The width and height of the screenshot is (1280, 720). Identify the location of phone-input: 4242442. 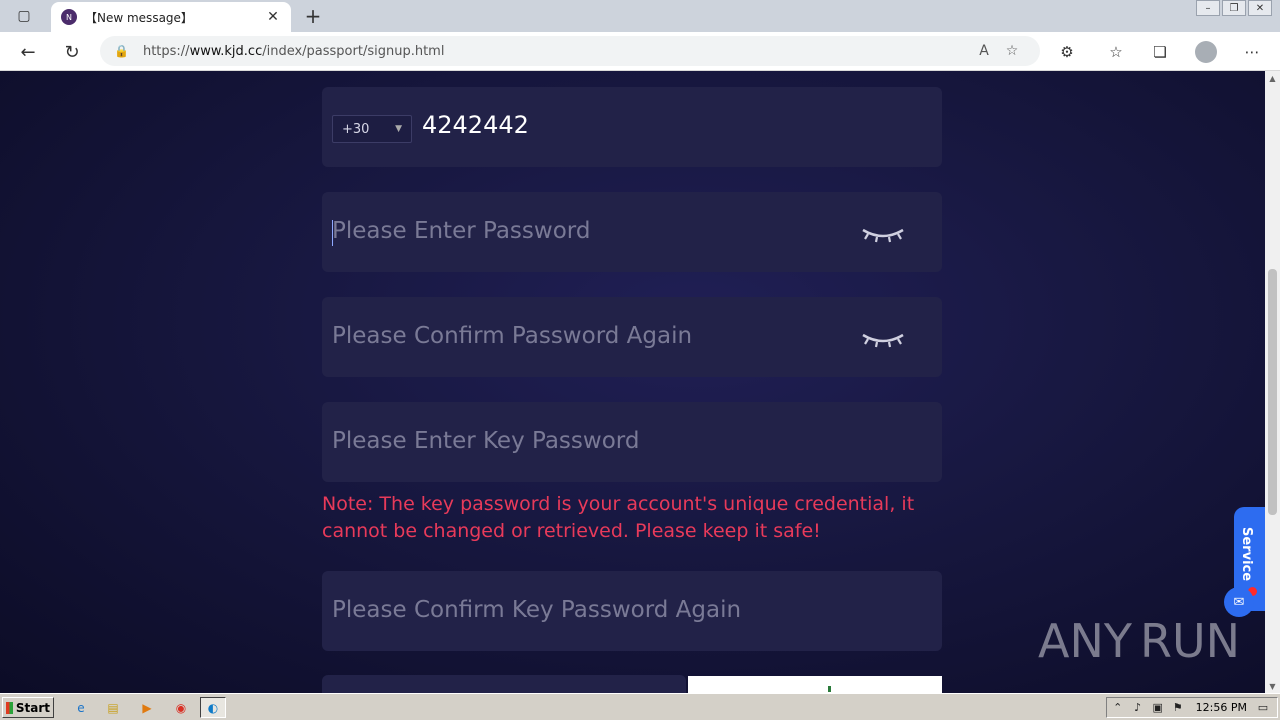
(475, 125).